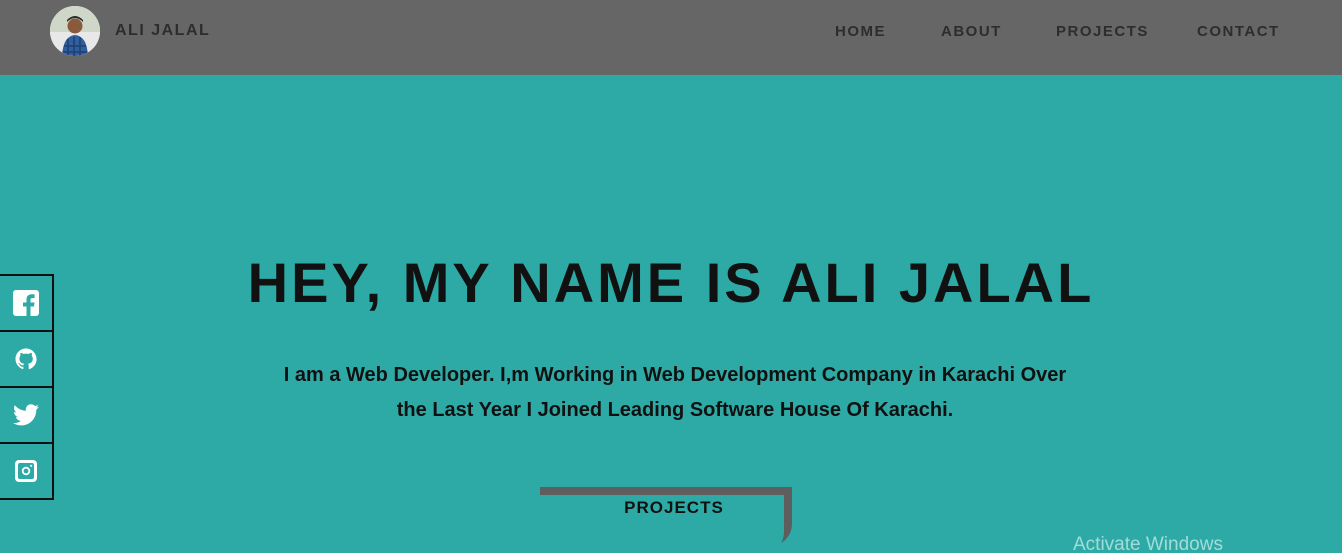  What do you see at coordinates (674, 507) in the screenshot?
I see `projects-button-label: PROJECTS` at bounding box center [674, 507].